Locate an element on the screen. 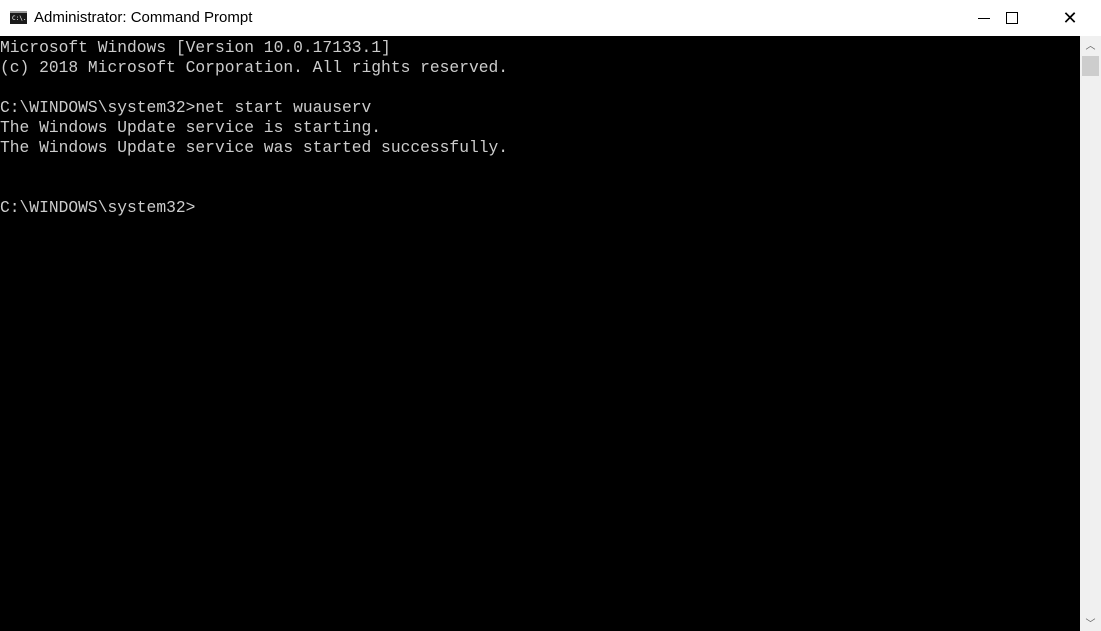 This screenshot has height=631, width=1101. scroll-up-button: ︿ is located at coordinates (1090, 44).